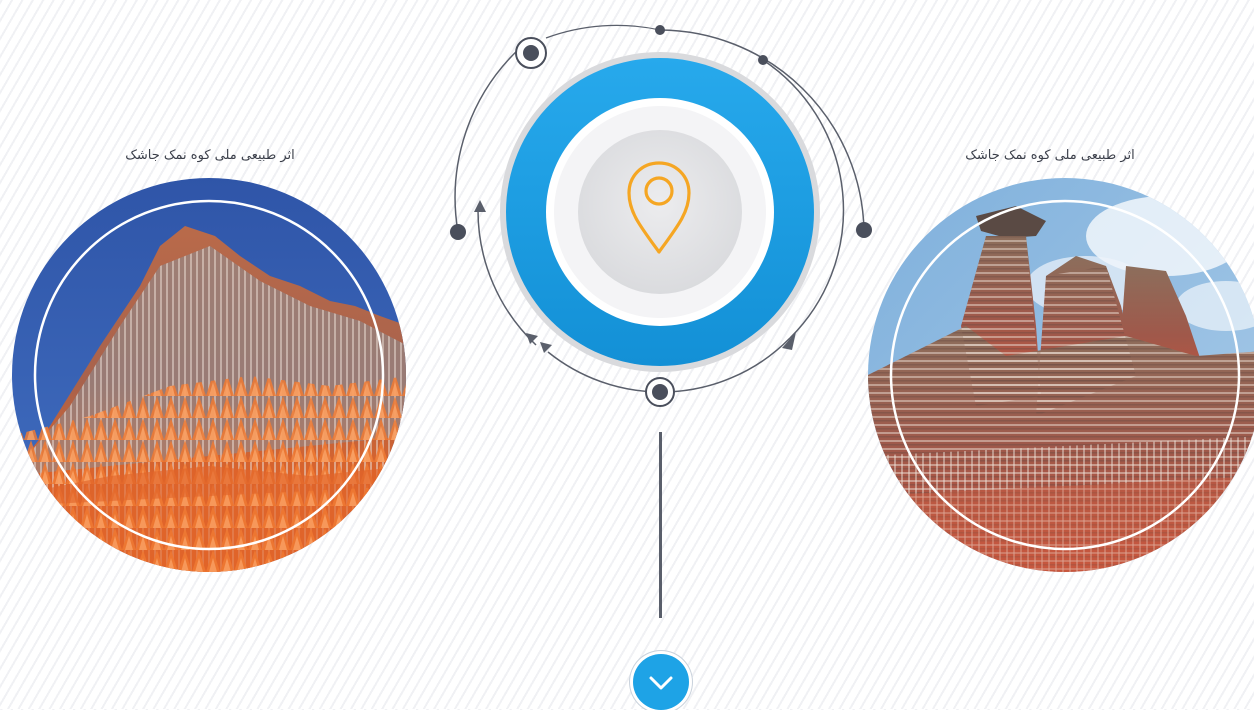 The height and width of the screenshot is (710, 1254). What do you see at coordinates (210, 155) in the screenshot?
I see `left-photo-caption: اثر طبیعی ملی کوه نمک جاشک` at bounding box center [210, 155].